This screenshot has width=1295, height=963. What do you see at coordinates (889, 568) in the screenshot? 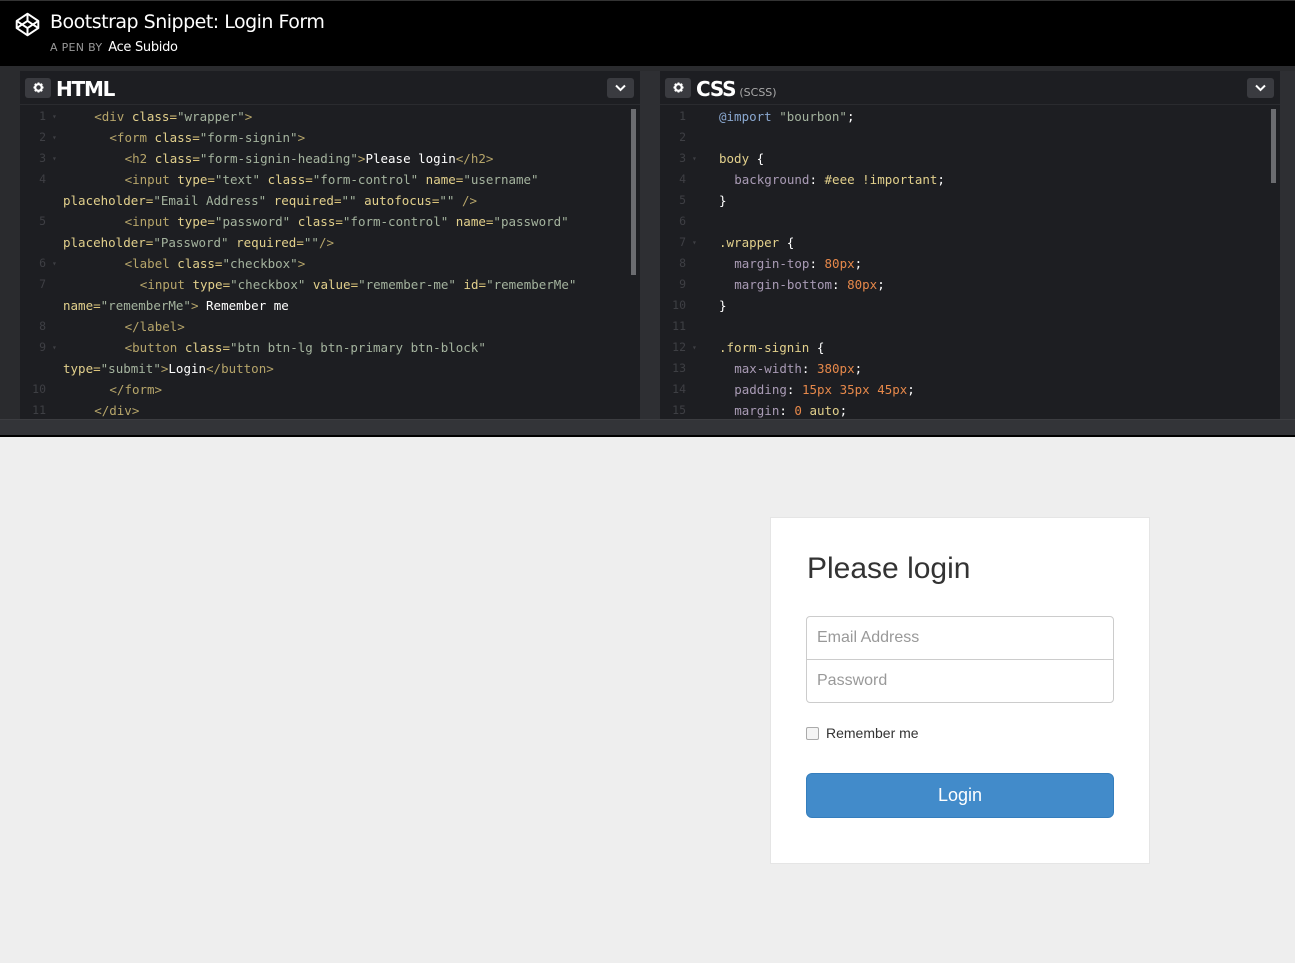
I see `form-heading: Please login` at bounding box center [889, 568].